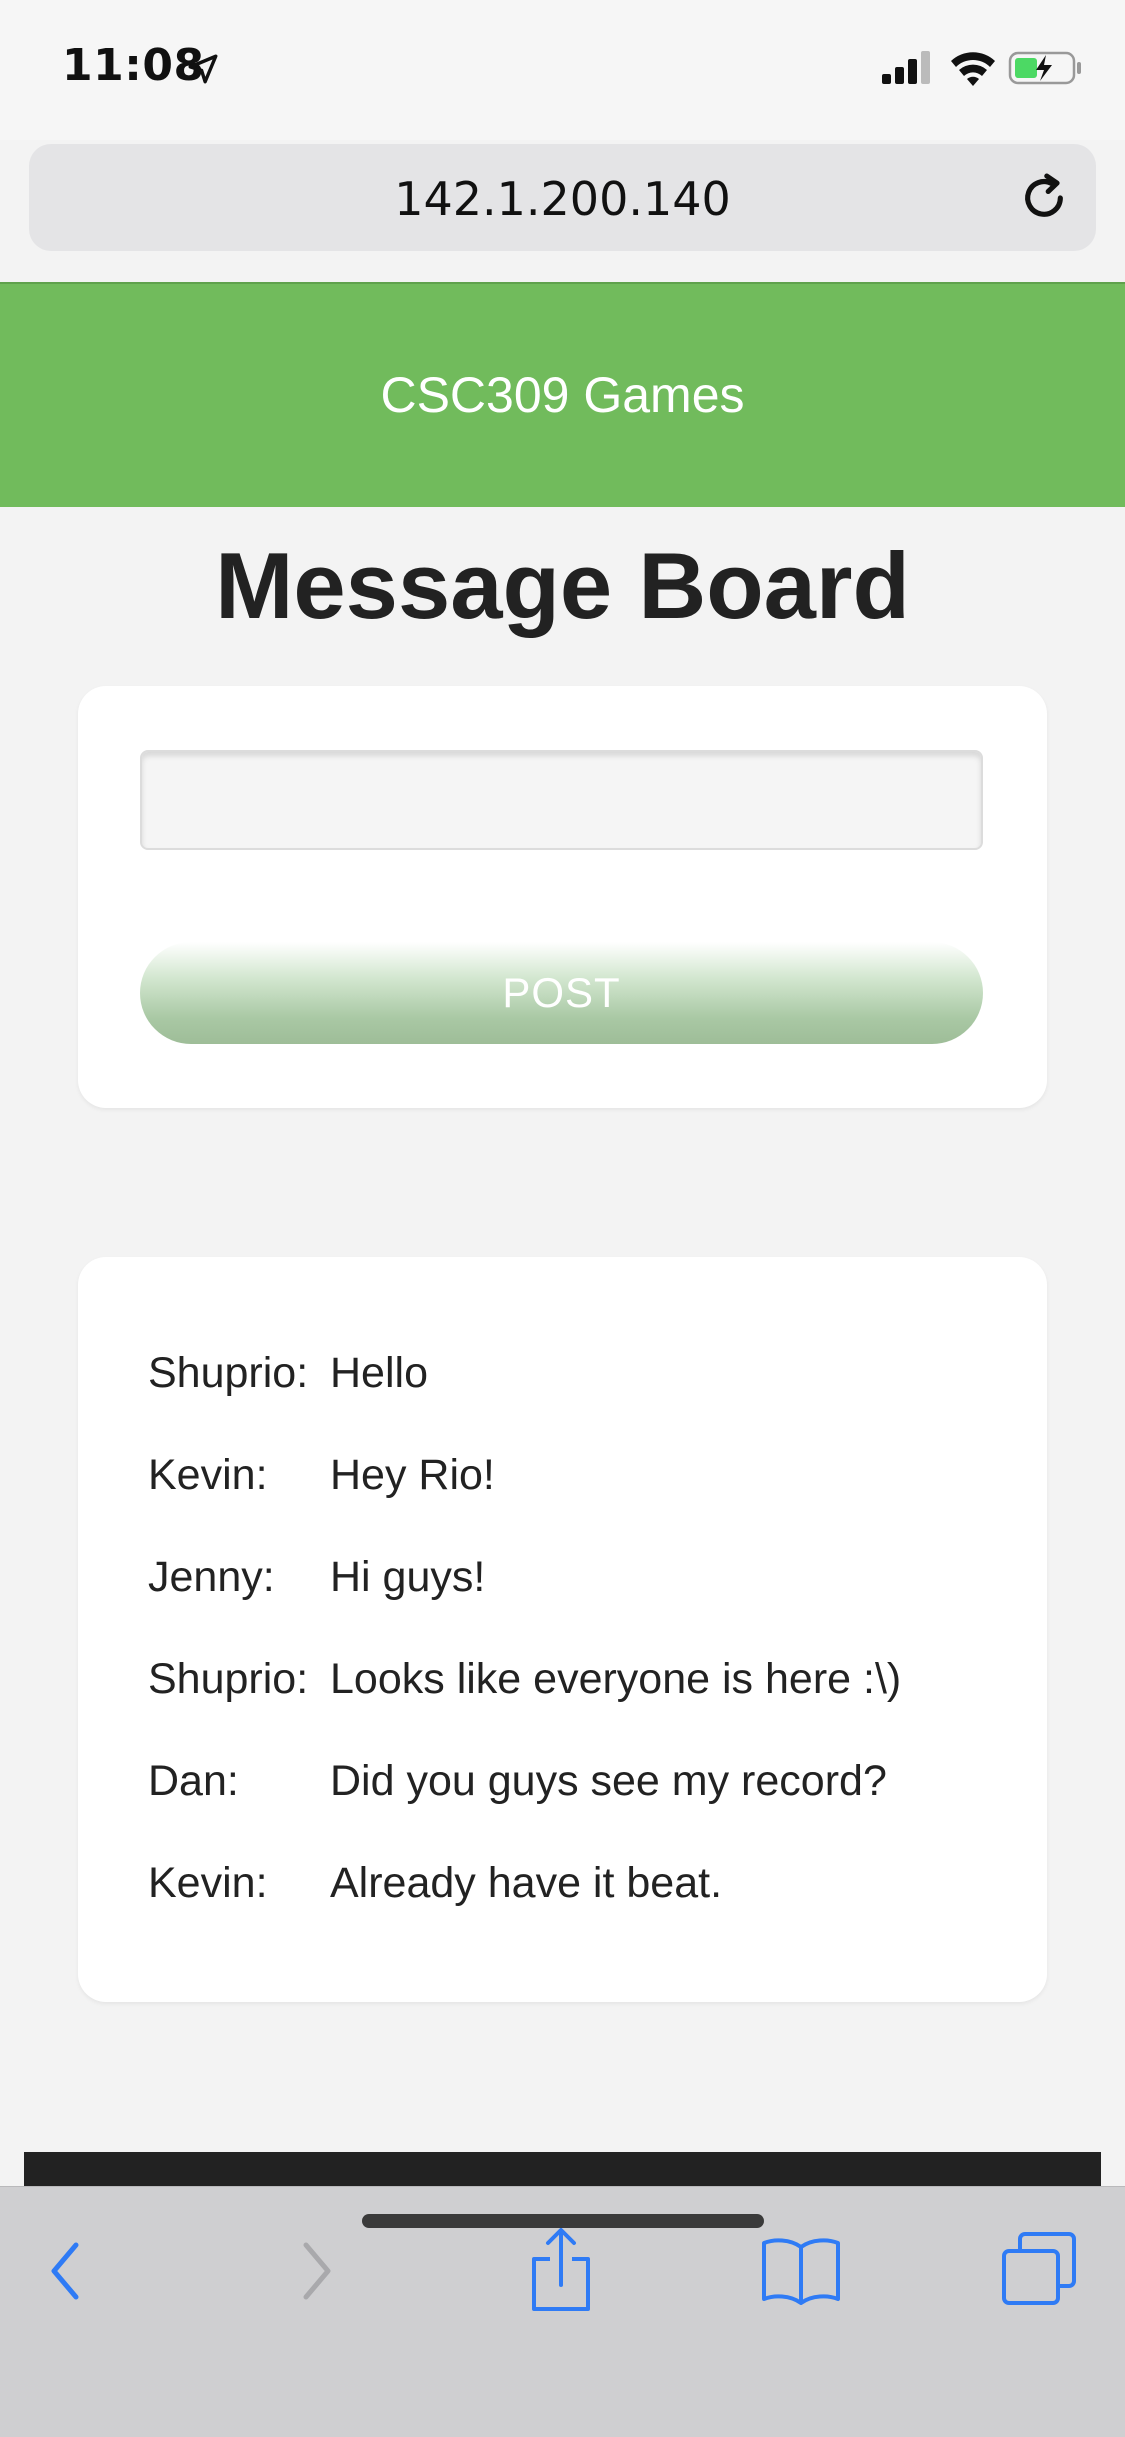 The width and height of the screenshot is (1125, 2437). What do you see at coordinates (563, 2221) in the screenshot?
I see `home-indicator` at bounding box center [563, 2221].